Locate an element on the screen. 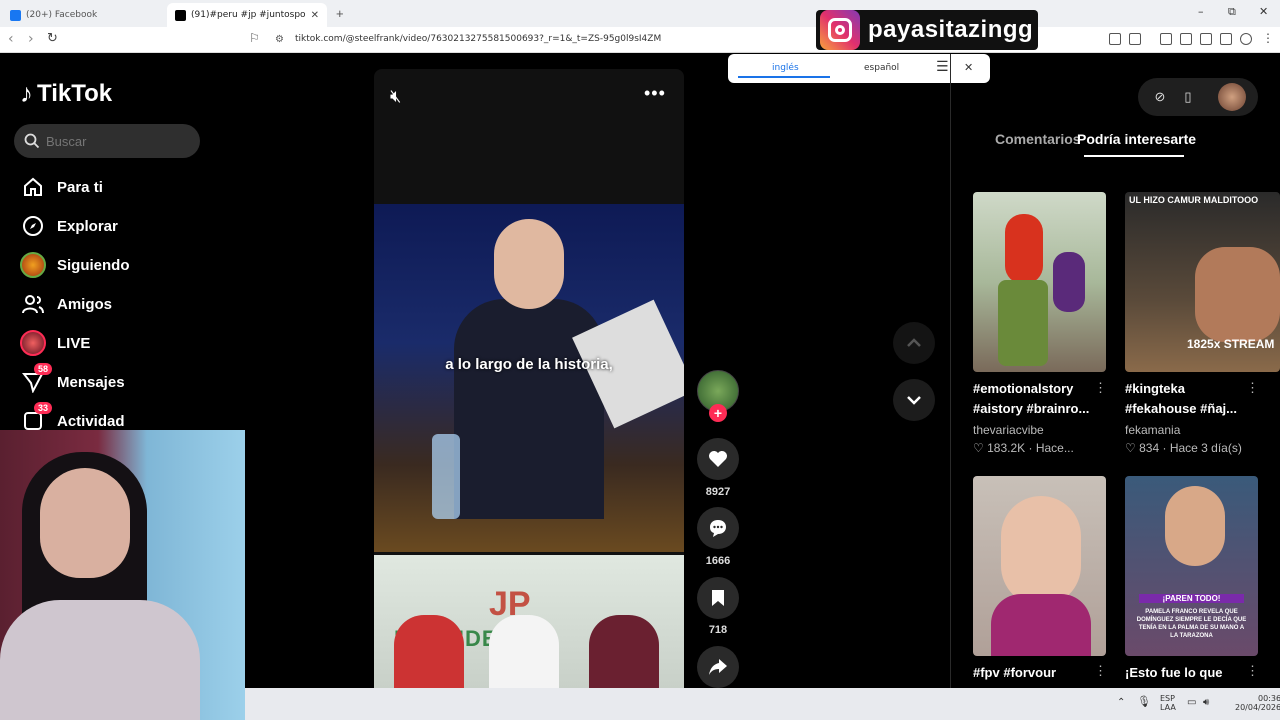 The image size is (1280, 720). share-icon is located at coordinates (718, 667).